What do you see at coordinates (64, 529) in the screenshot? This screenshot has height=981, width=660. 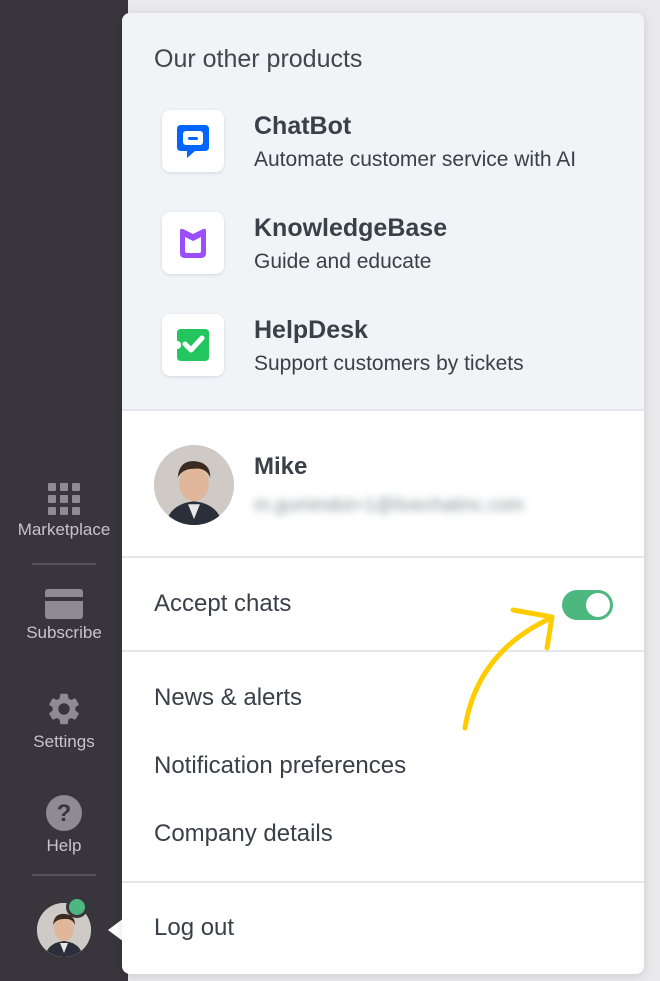 I see `sidebar-item-label: Marketplace` at bounding box center [64, 529].